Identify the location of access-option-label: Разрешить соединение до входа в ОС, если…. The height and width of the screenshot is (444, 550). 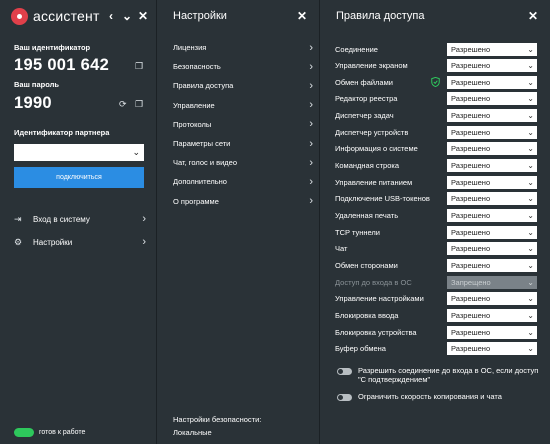
(448, 375).